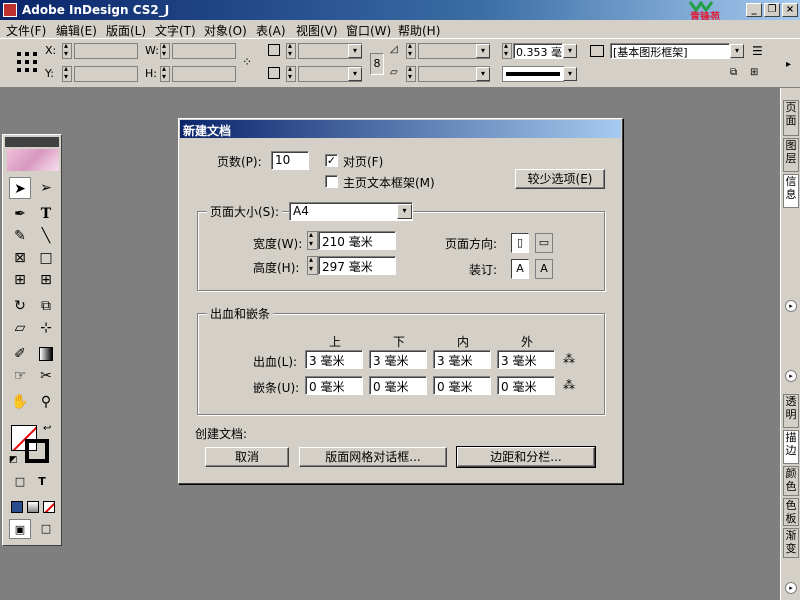  Describe the element at coordinates (17, 507) in the screenshot. I see `apply-color-icon` at that location.